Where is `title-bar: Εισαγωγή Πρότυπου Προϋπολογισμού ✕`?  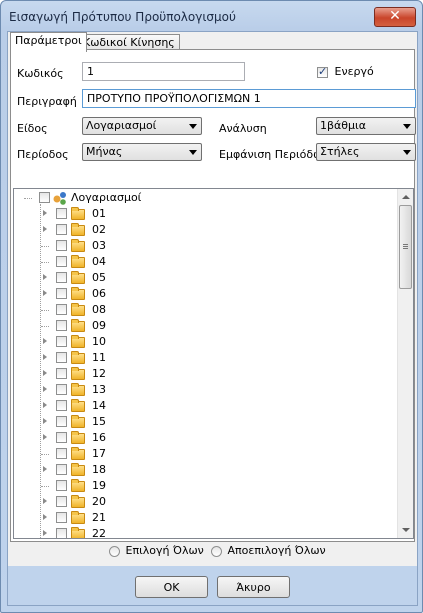
title-bar: Εισαγωγή Πρότυπου Προϋπολογισμού ✕ is located at coordinates (211, 16).